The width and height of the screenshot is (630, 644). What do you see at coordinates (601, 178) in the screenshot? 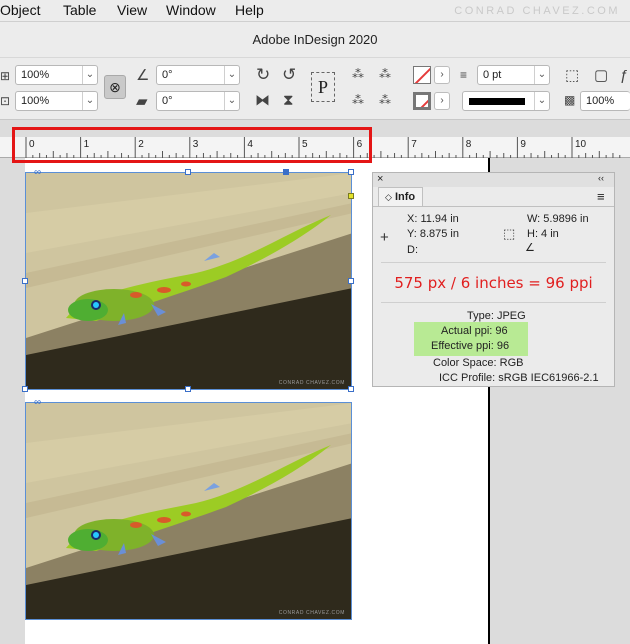
I see `collapse-icon: ‹‹` at bounding box center [601, 178].